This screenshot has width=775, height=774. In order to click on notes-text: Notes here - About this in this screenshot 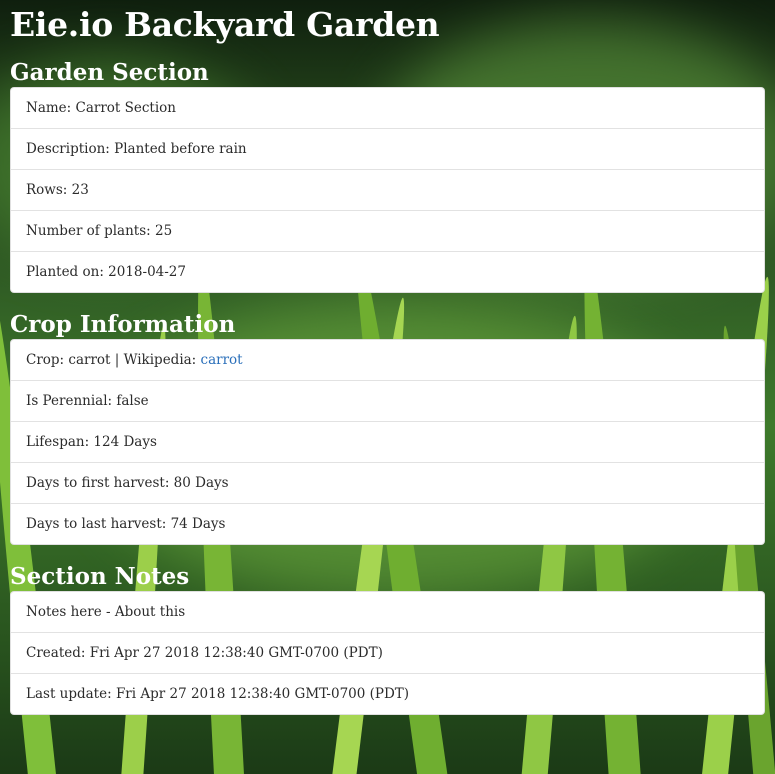, I will do `click(106, 612)`.